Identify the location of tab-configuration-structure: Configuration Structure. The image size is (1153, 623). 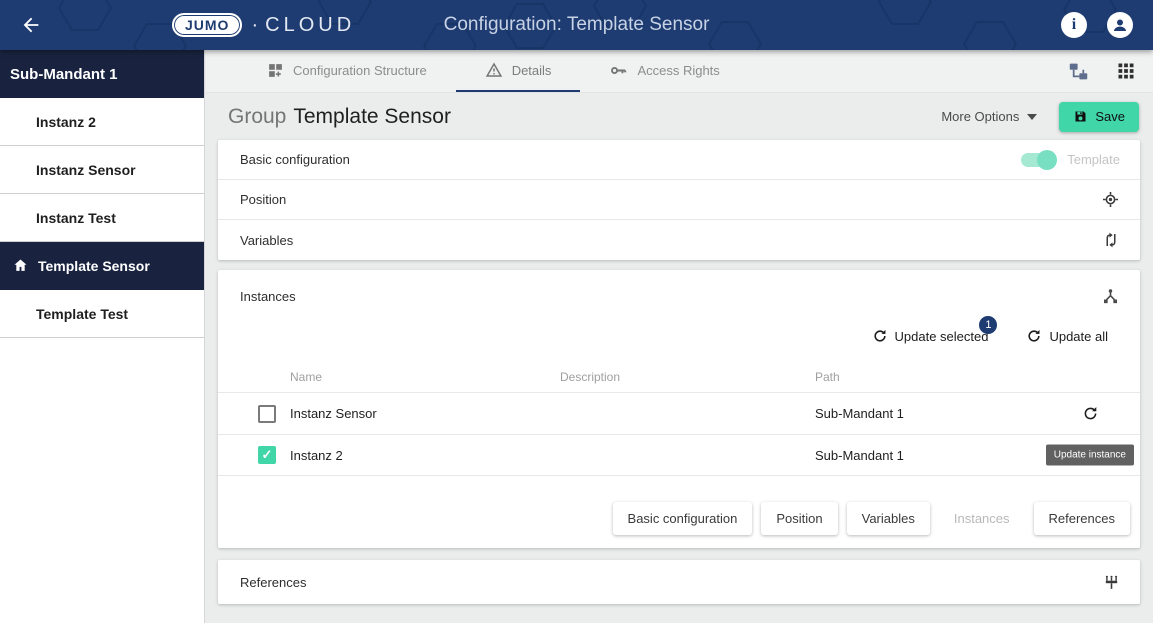
(347, 71).